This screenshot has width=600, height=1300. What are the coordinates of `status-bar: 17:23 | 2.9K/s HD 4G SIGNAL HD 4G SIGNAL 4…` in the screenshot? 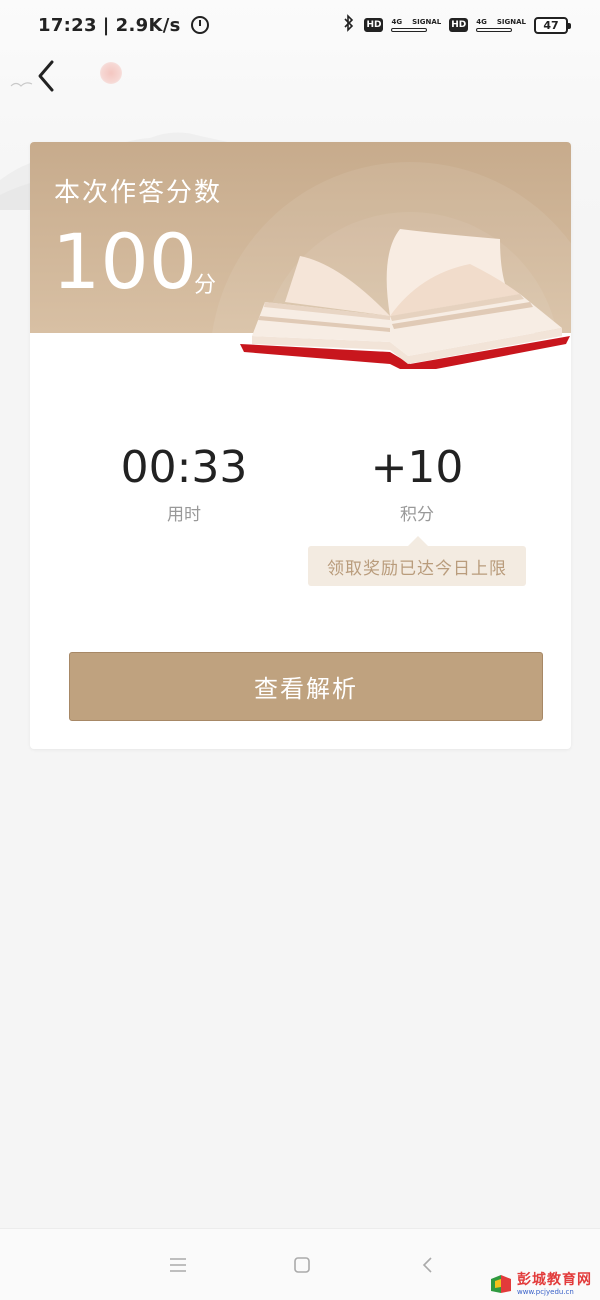 It's located at (300, 25).